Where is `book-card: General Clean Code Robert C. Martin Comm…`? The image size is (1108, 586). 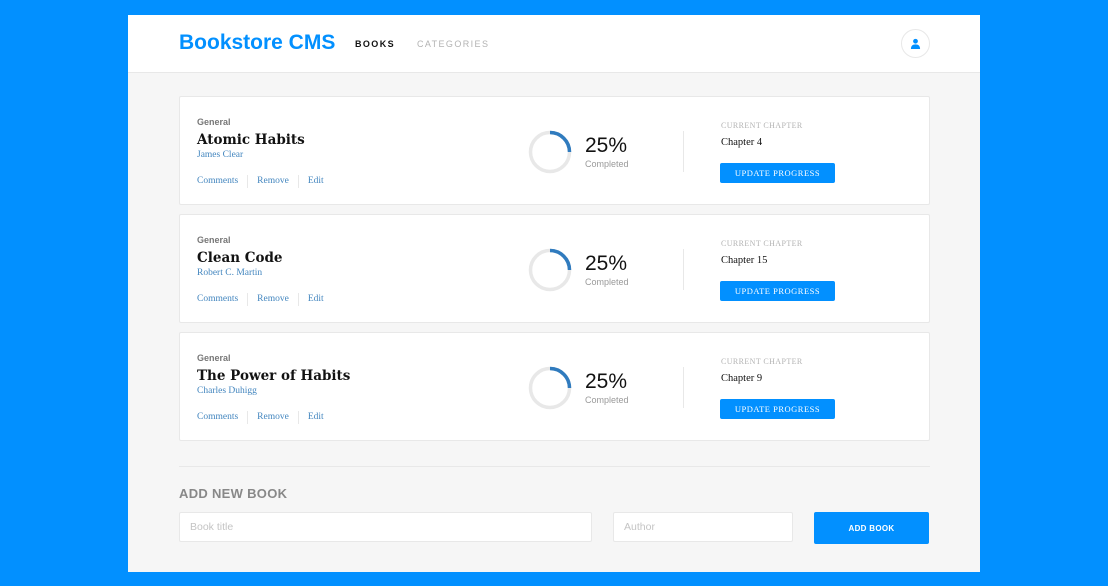
book-card: General Clean Code Robert C. Martin Comm… is located at coordinates (554, 268).